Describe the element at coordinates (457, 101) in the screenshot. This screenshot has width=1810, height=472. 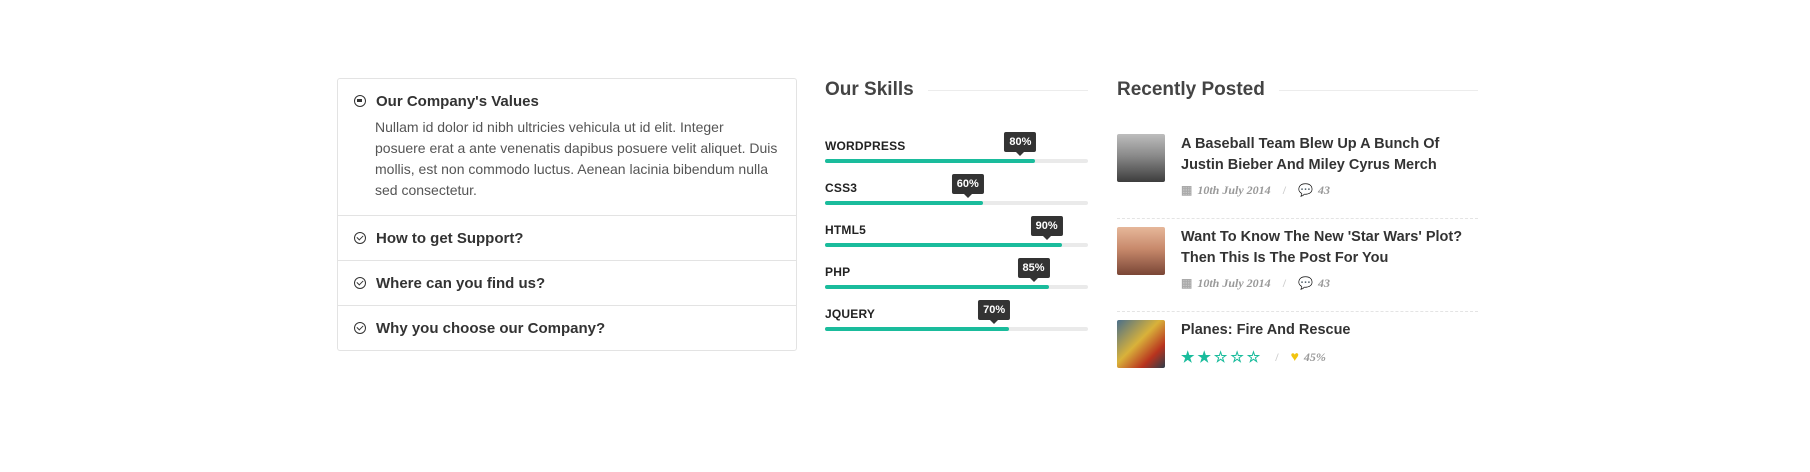
I see `accordion-title: Our Company's Values` at that location.